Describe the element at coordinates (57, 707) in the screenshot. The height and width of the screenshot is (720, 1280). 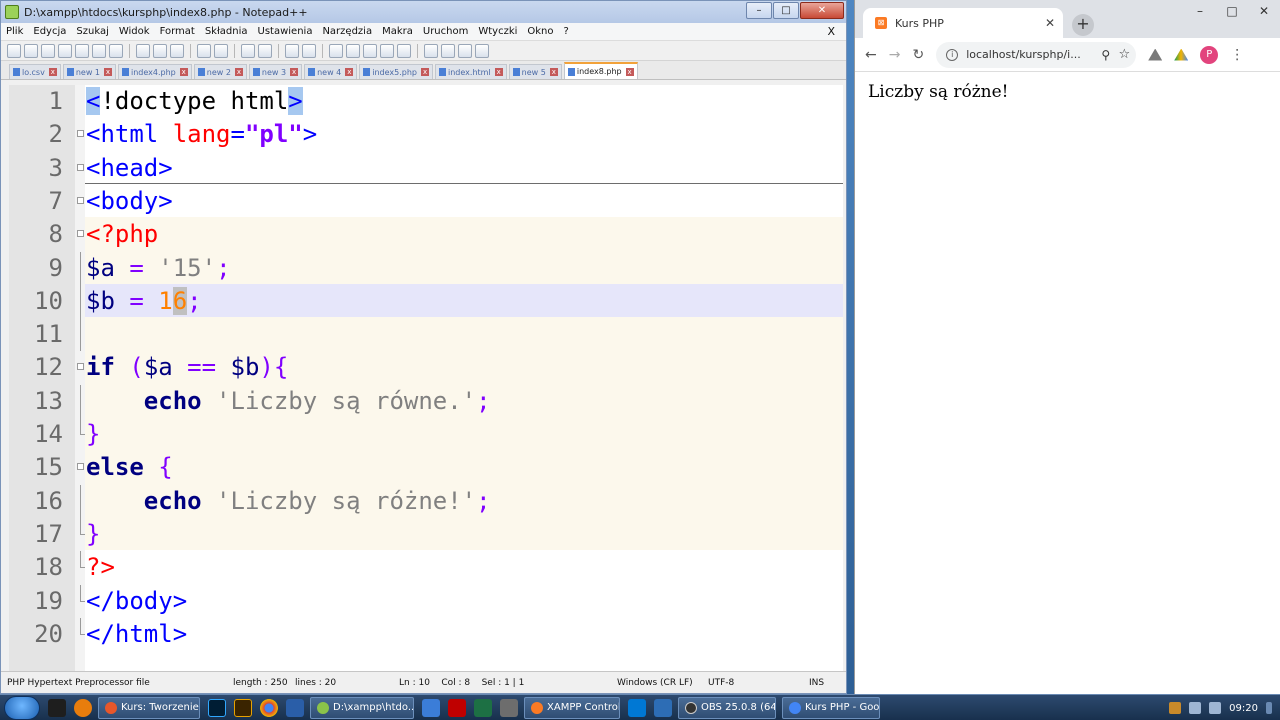
I see `show-desktop-icon` at that location.